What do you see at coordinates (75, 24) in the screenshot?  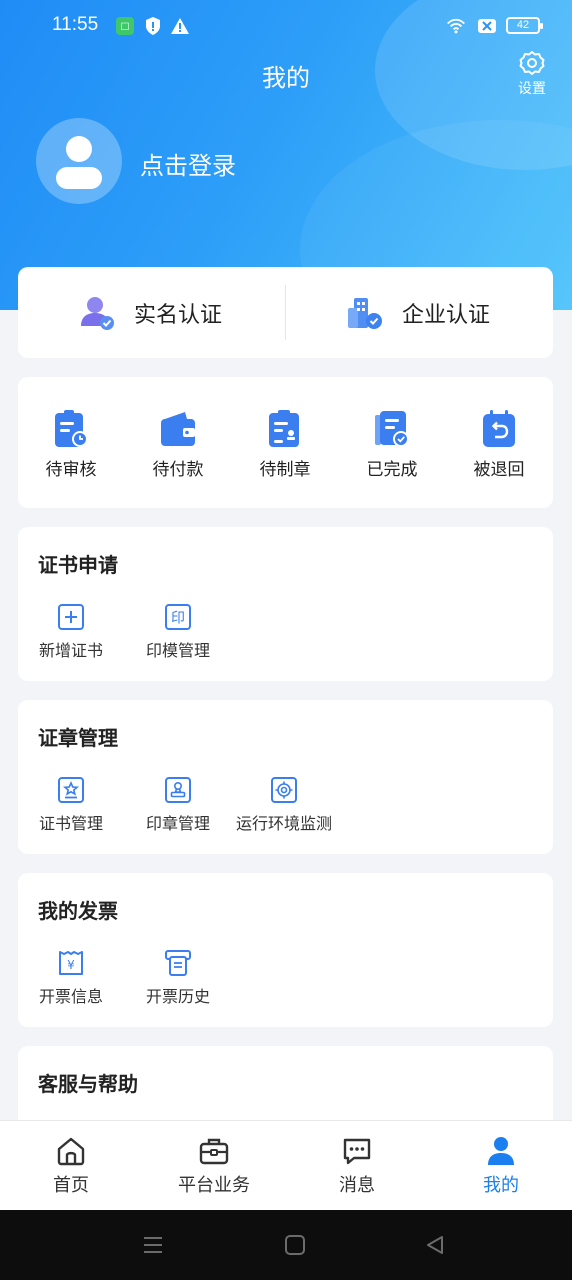 I see `status-time: 11:55` at bounding box center [75, 24].